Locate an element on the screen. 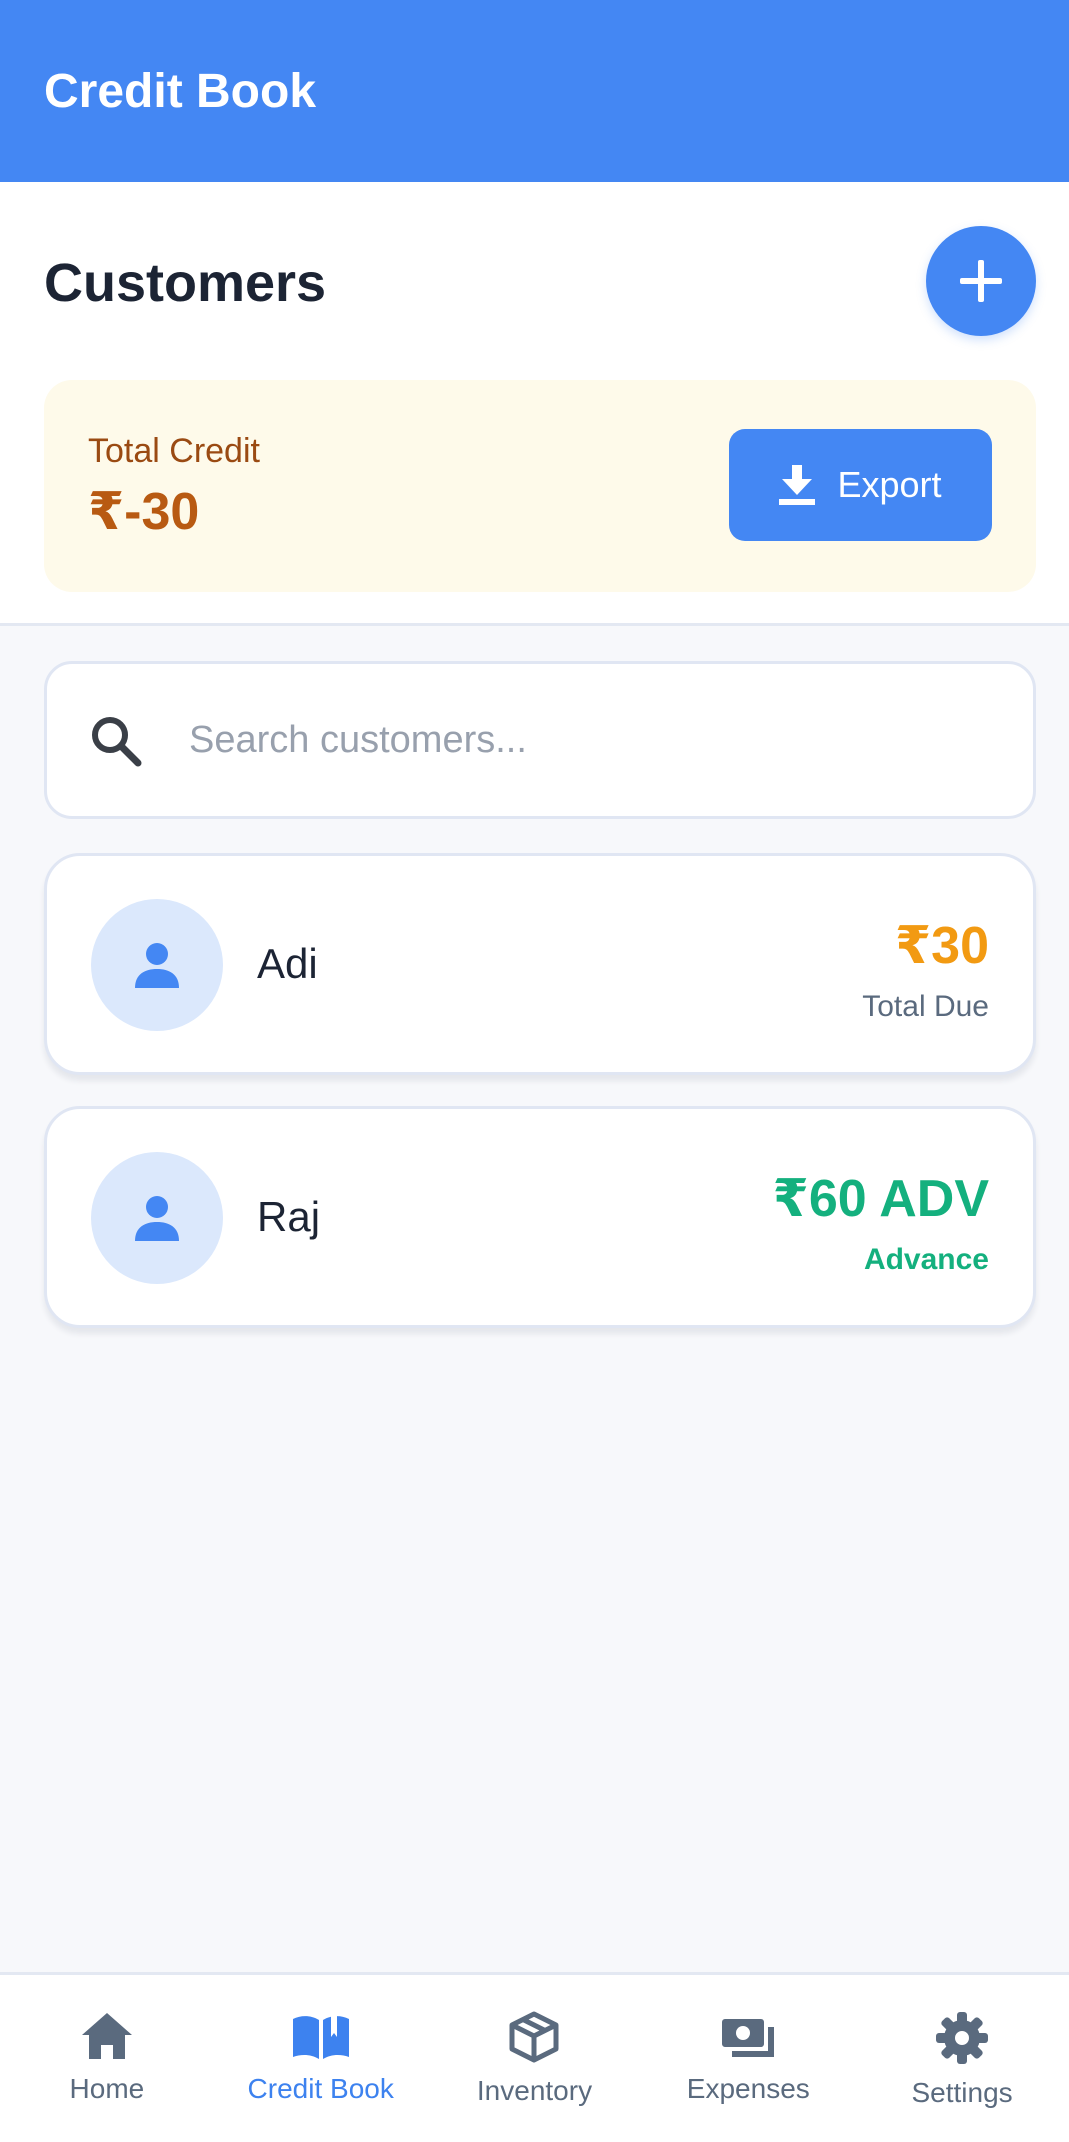  plus-icon is located at coordinates (981, 281).